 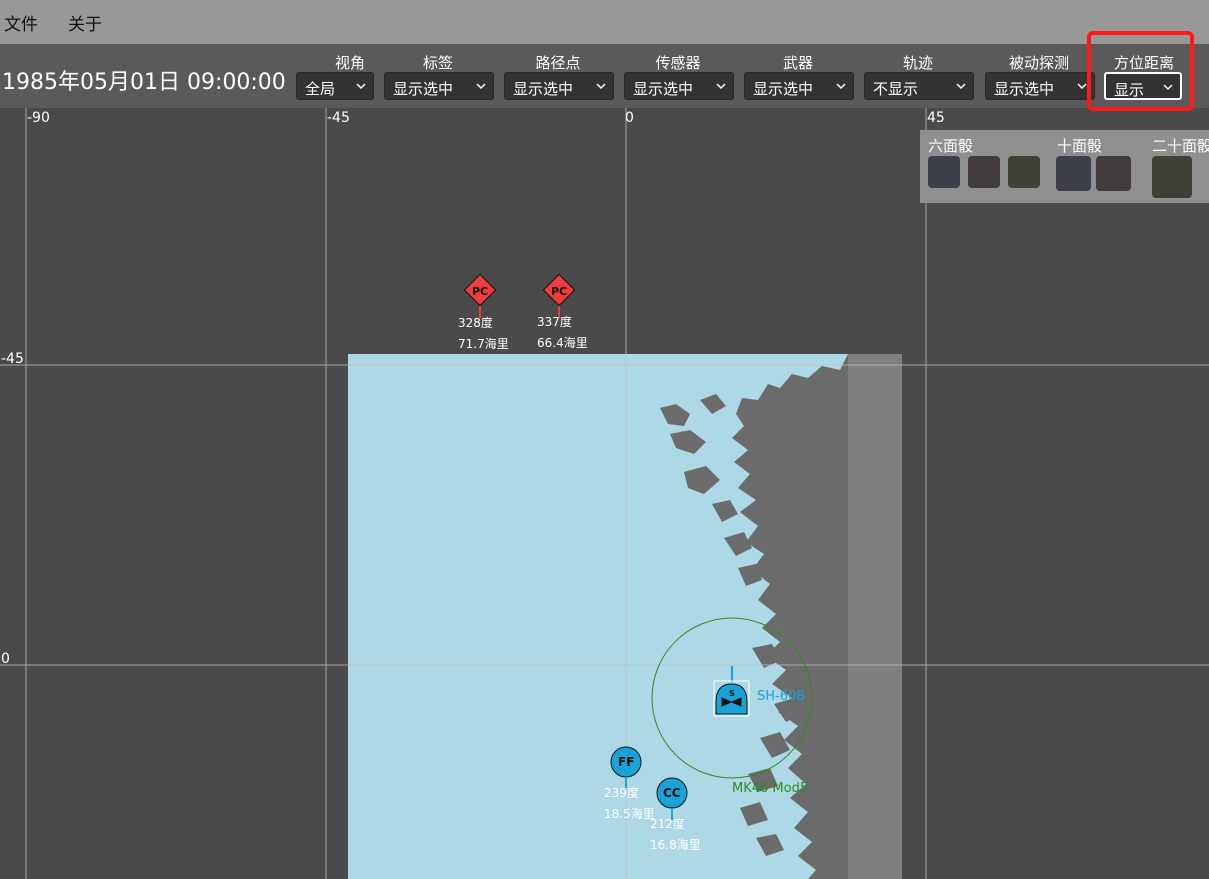 What do you see at coordinates (21, 22) in the screenshot?
I see `menu-file: 文件` at bounding box center [21, 22].